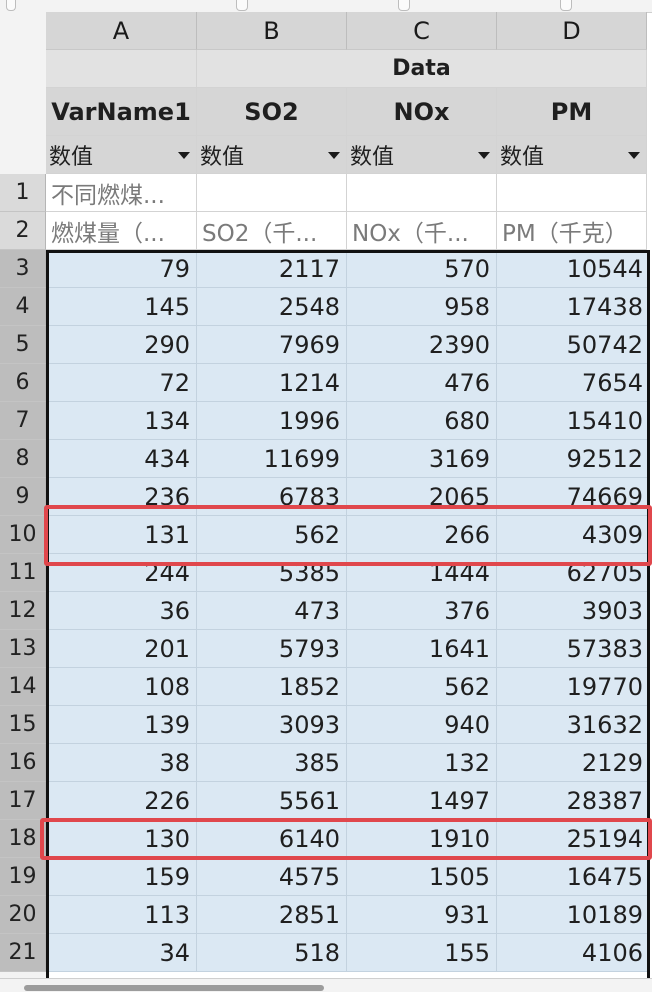 The width and height of the screenshot is (652, 992). Describe the element at coordinates (572, 155) in the screenshot. I see `type-dropdown-d: 数值` at that location.